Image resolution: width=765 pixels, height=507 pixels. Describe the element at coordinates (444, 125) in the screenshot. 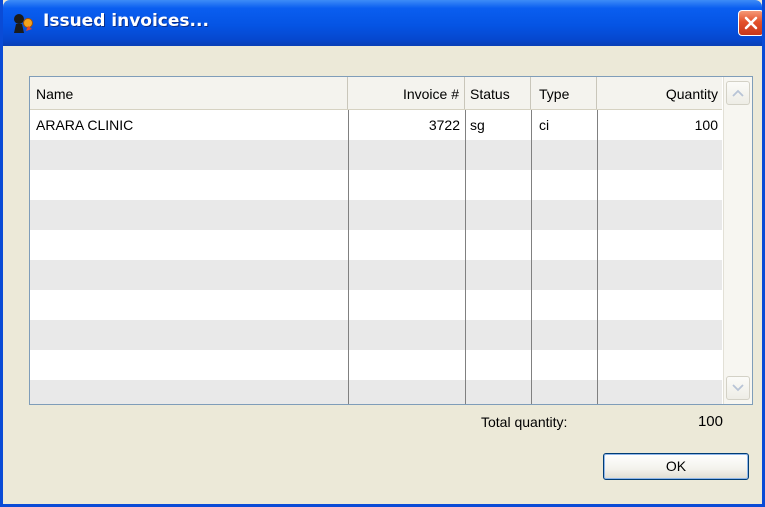

I see `cell-invoice: 3722` at that location.